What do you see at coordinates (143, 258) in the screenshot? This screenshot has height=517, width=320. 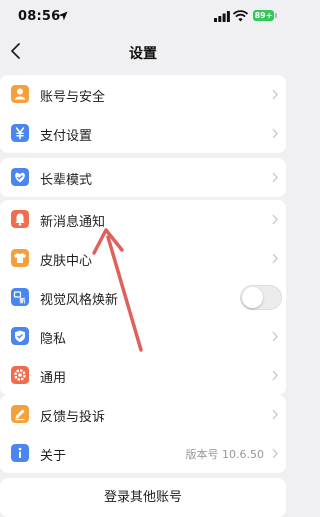 I see `setting-row-skin-center: 皮肤中心` at bounding box center [143, 258].